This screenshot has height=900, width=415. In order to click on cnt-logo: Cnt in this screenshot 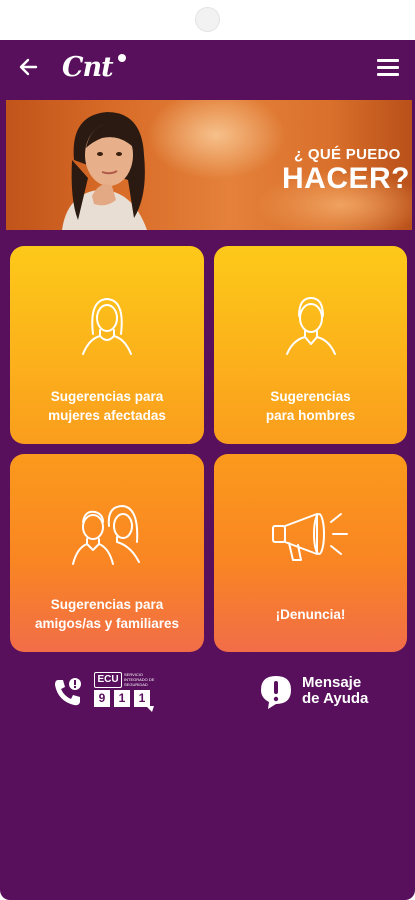, I will do `click(97, 69)`.